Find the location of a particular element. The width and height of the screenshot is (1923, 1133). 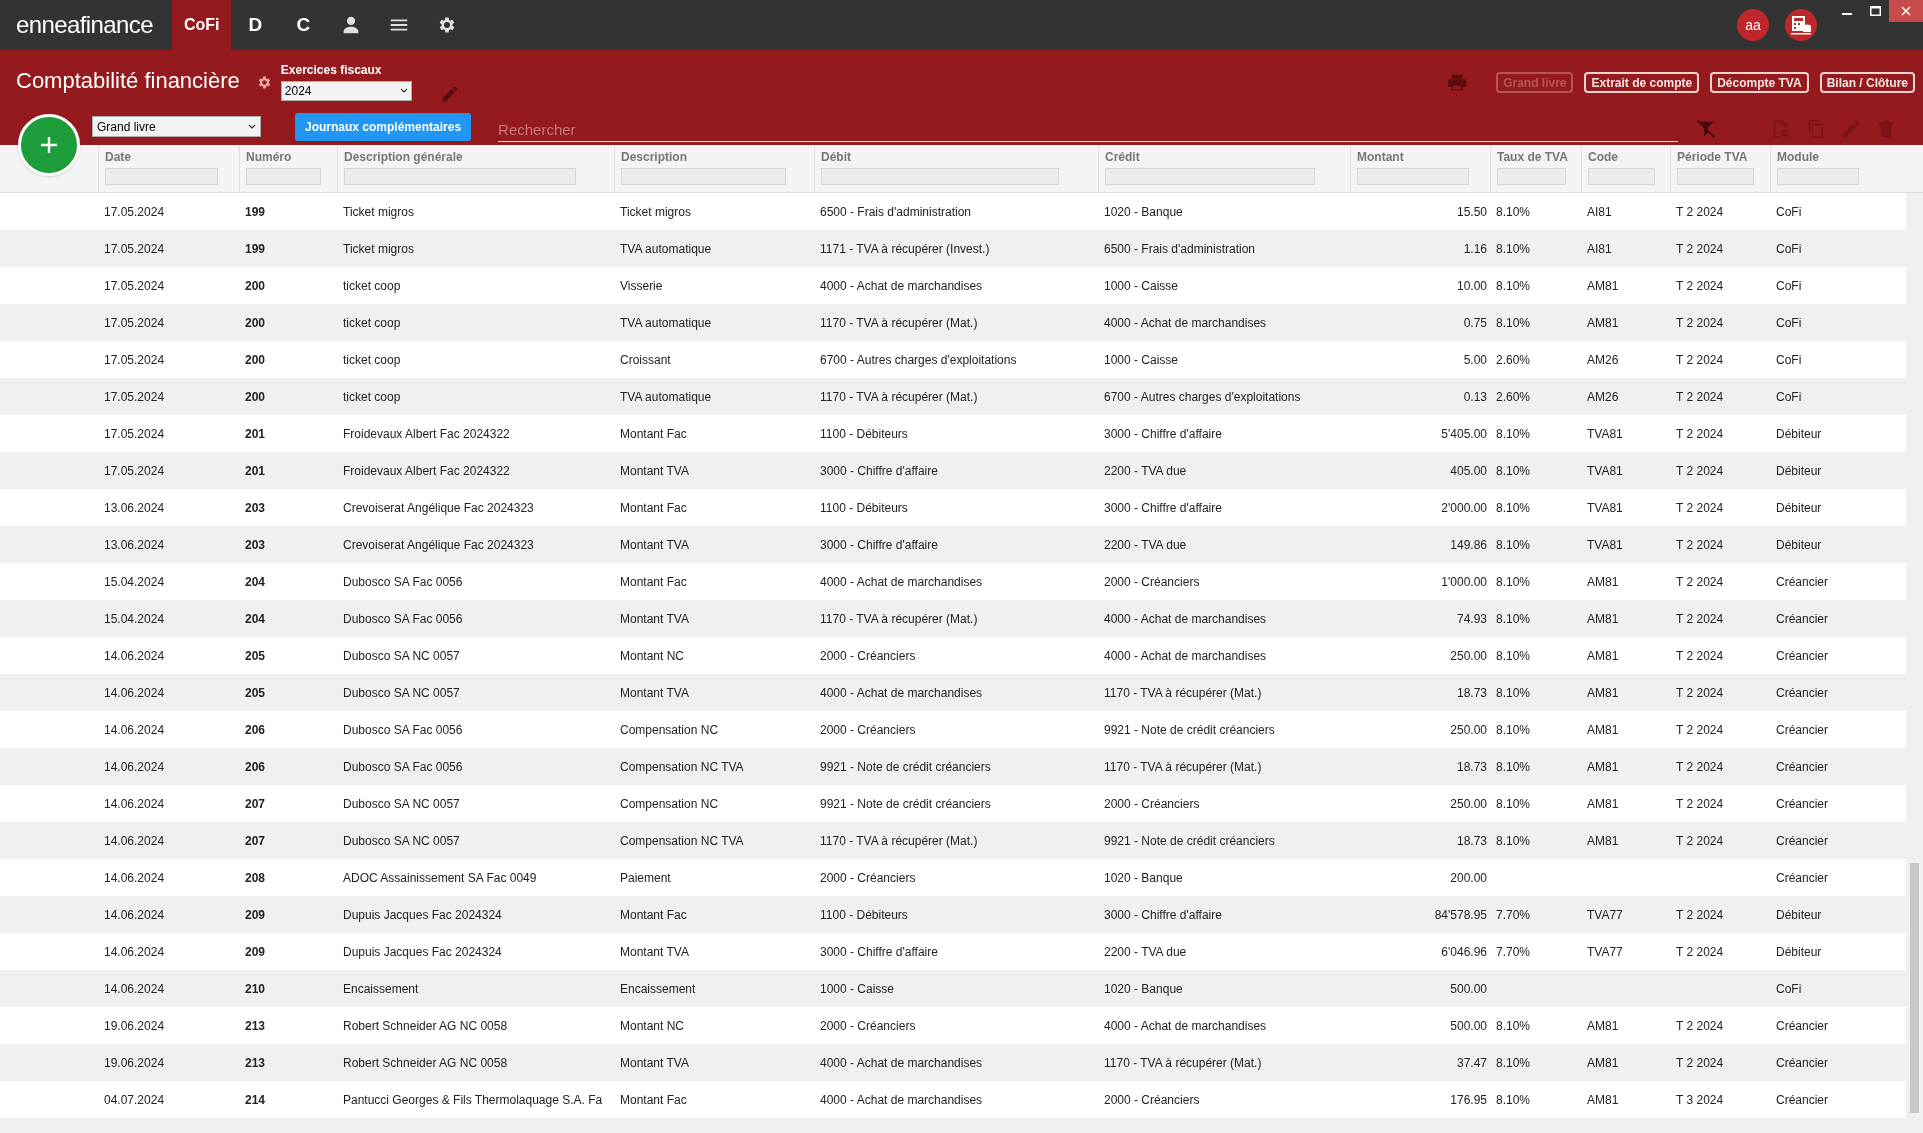

table-cell-text: Ticket migros is located at coordinates (378, 249).